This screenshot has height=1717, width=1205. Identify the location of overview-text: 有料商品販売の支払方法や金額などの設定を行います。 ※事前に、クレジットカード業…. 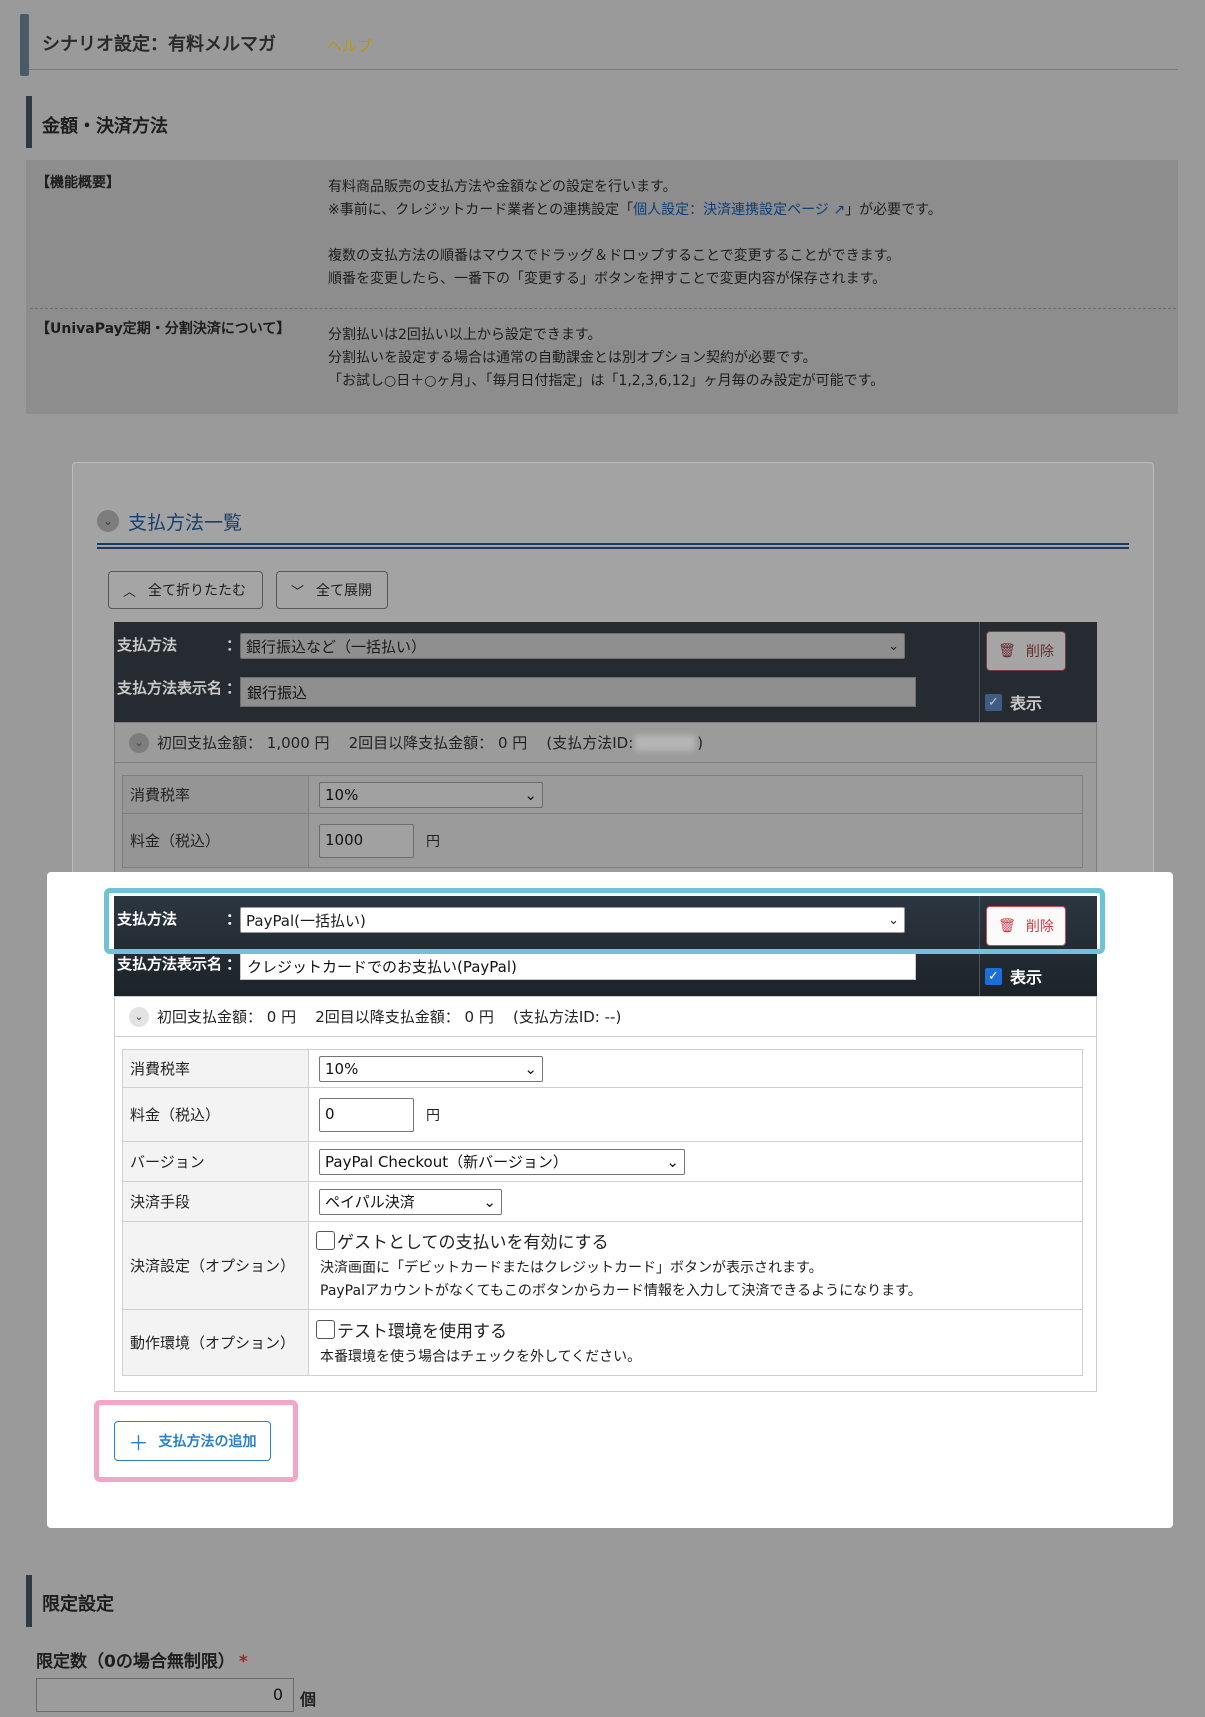
(635, 233).